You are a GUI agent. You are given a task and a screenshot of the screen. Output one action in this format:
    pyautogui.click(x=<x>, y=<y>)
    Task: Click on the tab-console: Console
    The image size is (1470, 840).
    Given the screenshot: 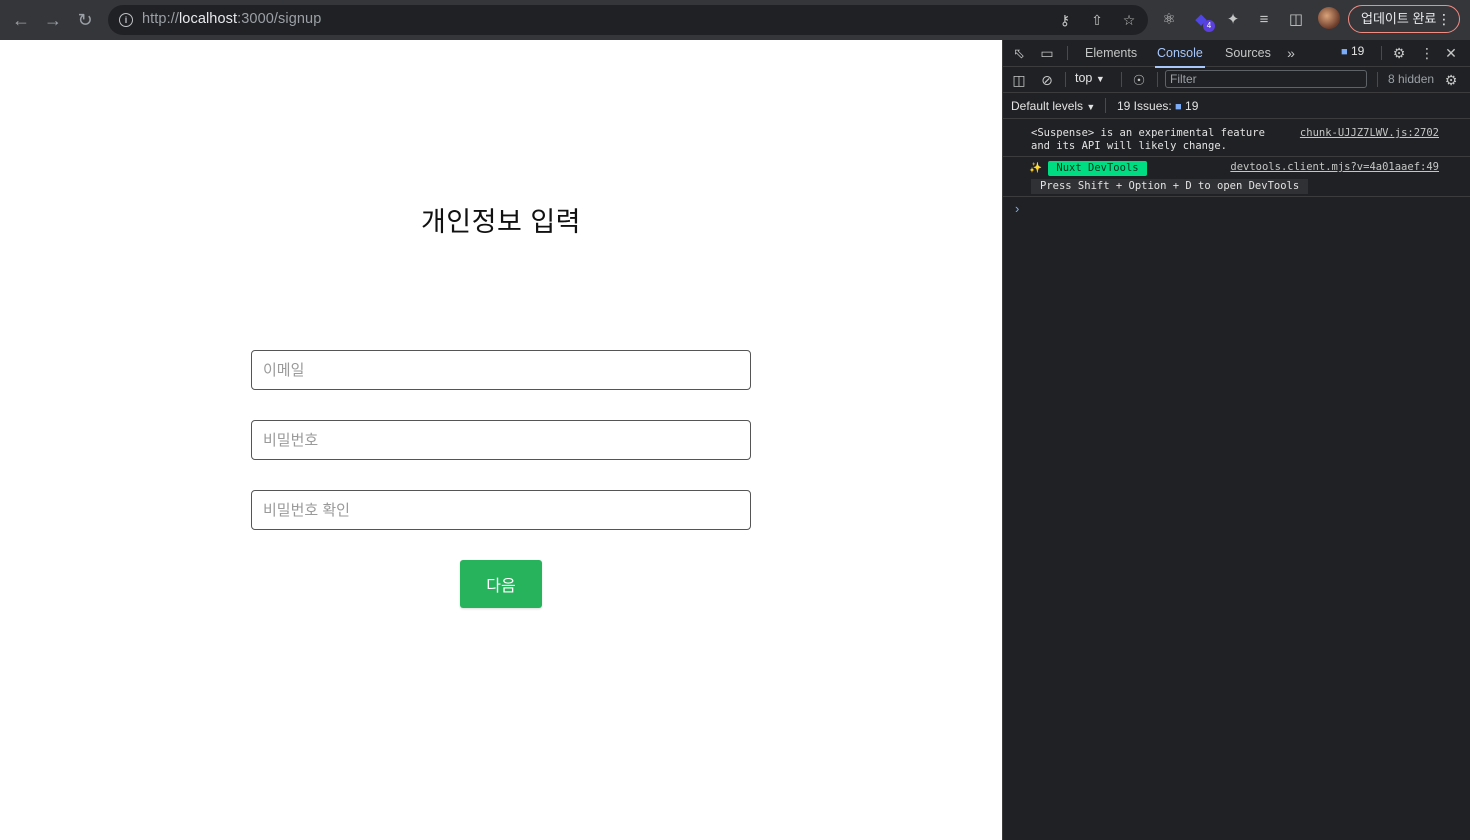 What is the action you would take?
    pyautogui.click(x=1180, y=54)
    